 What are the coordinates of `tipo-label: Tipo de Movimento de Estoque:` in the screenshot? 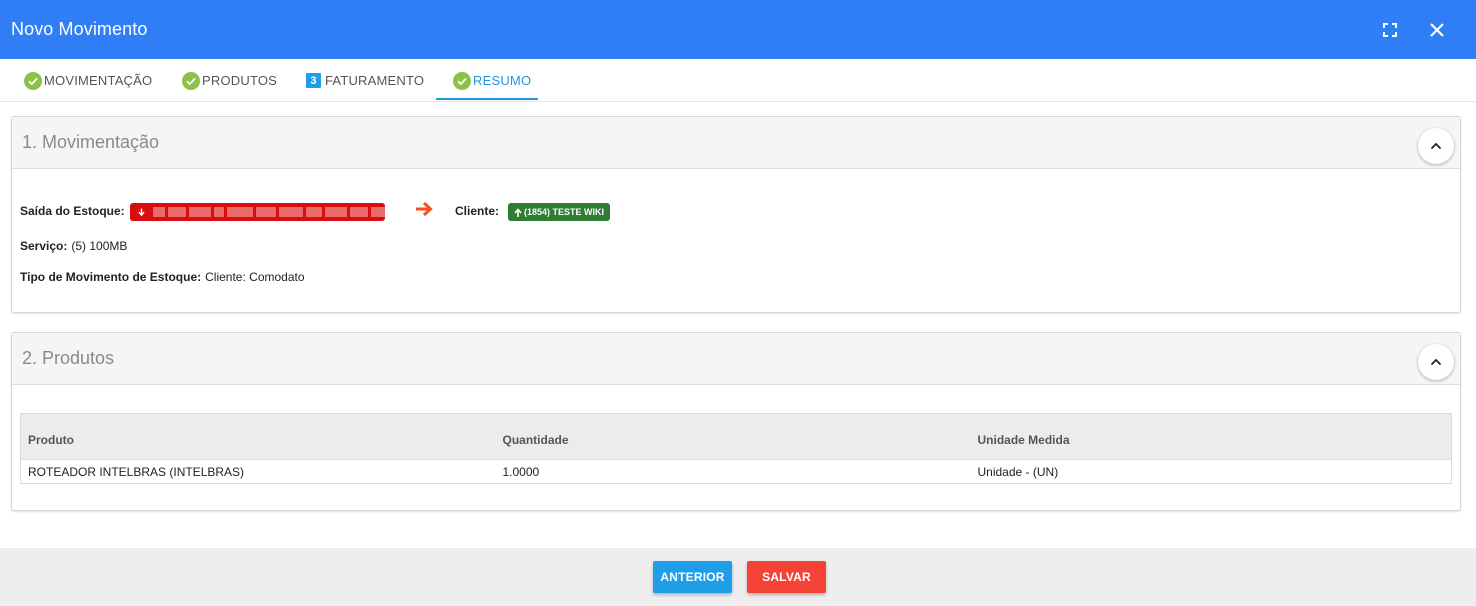 It's located at (111, 277).